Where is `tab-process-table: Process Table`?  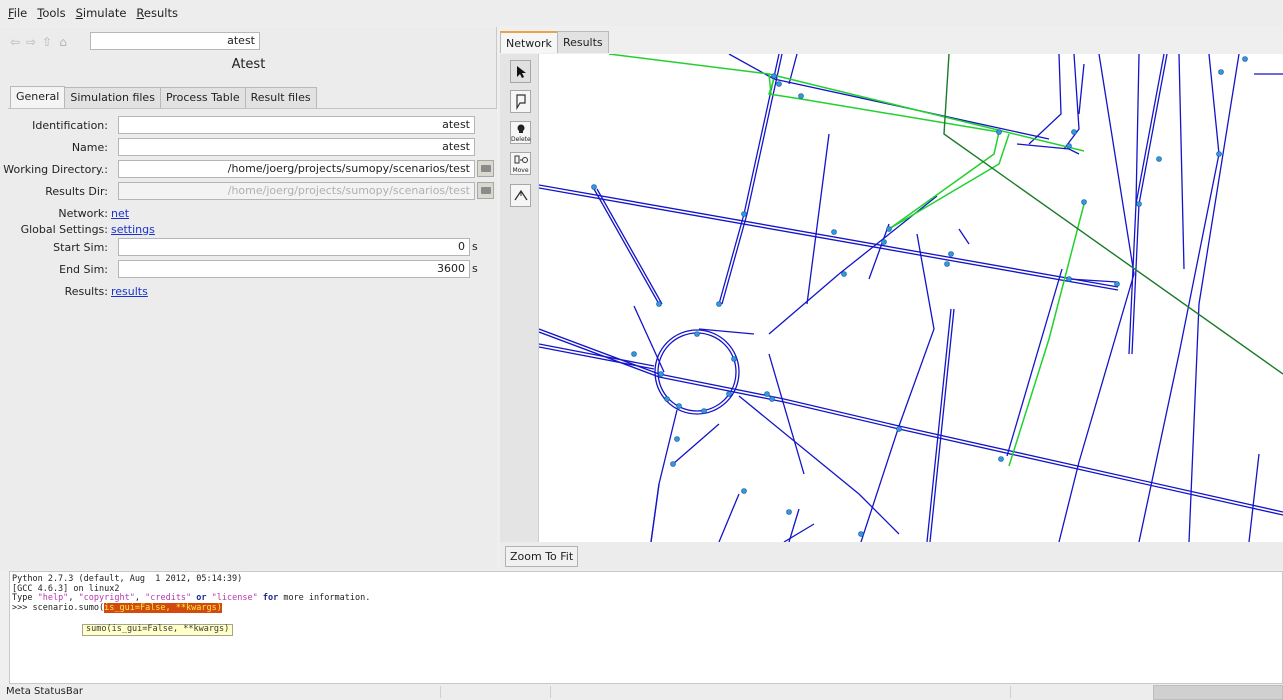
tab-process-table: Process Table is located at coordinates (202, 97).